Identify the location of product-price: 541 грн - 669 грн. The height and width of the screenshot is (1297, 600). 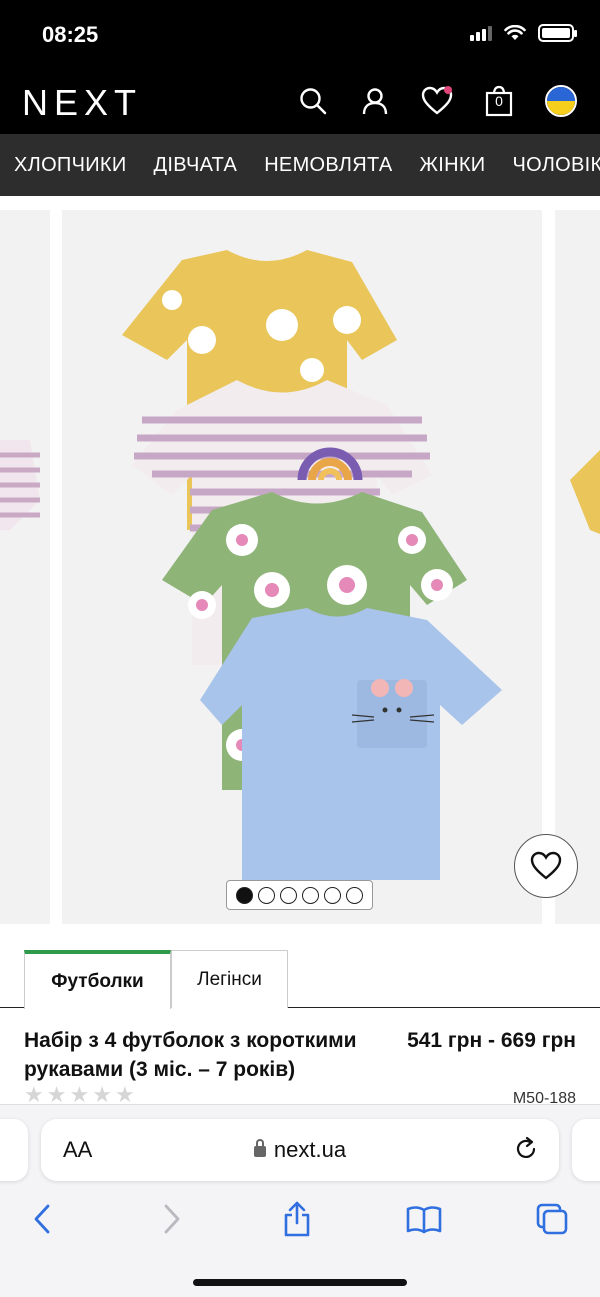
(491, 1040).